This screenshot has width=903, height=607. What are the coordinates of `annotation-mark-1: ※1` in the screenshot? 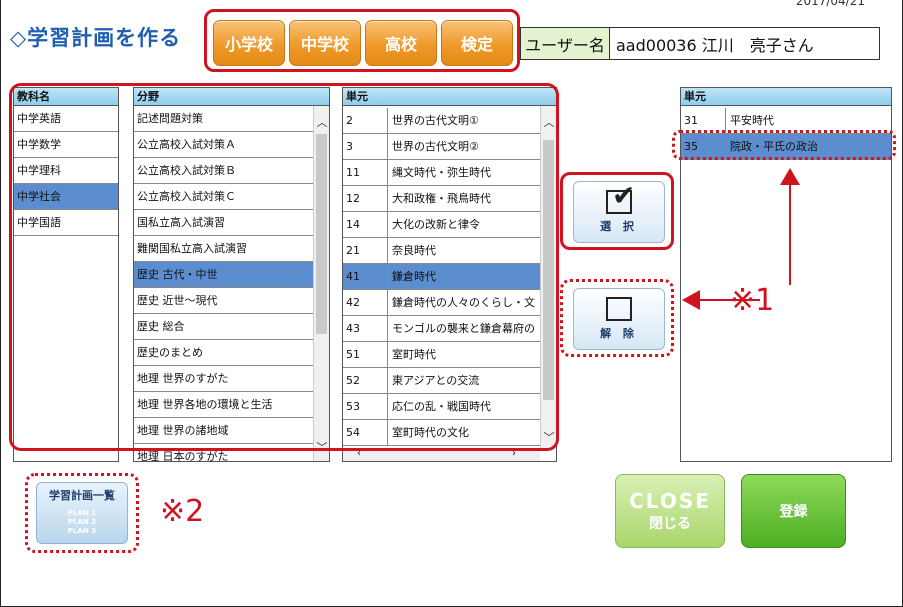 It's located at (752, 300).